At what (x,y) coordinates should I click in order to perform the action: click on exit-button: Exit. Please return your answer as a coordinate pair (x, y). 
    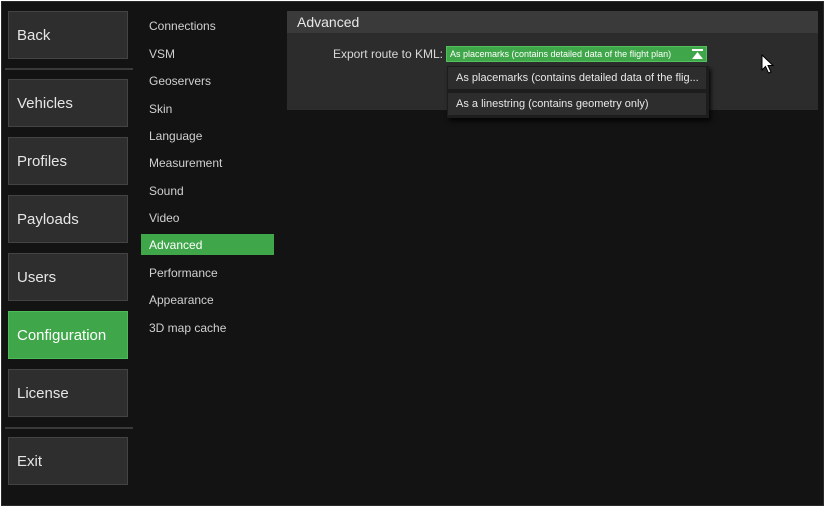
    Looking at the image, I should click on (68, 461).